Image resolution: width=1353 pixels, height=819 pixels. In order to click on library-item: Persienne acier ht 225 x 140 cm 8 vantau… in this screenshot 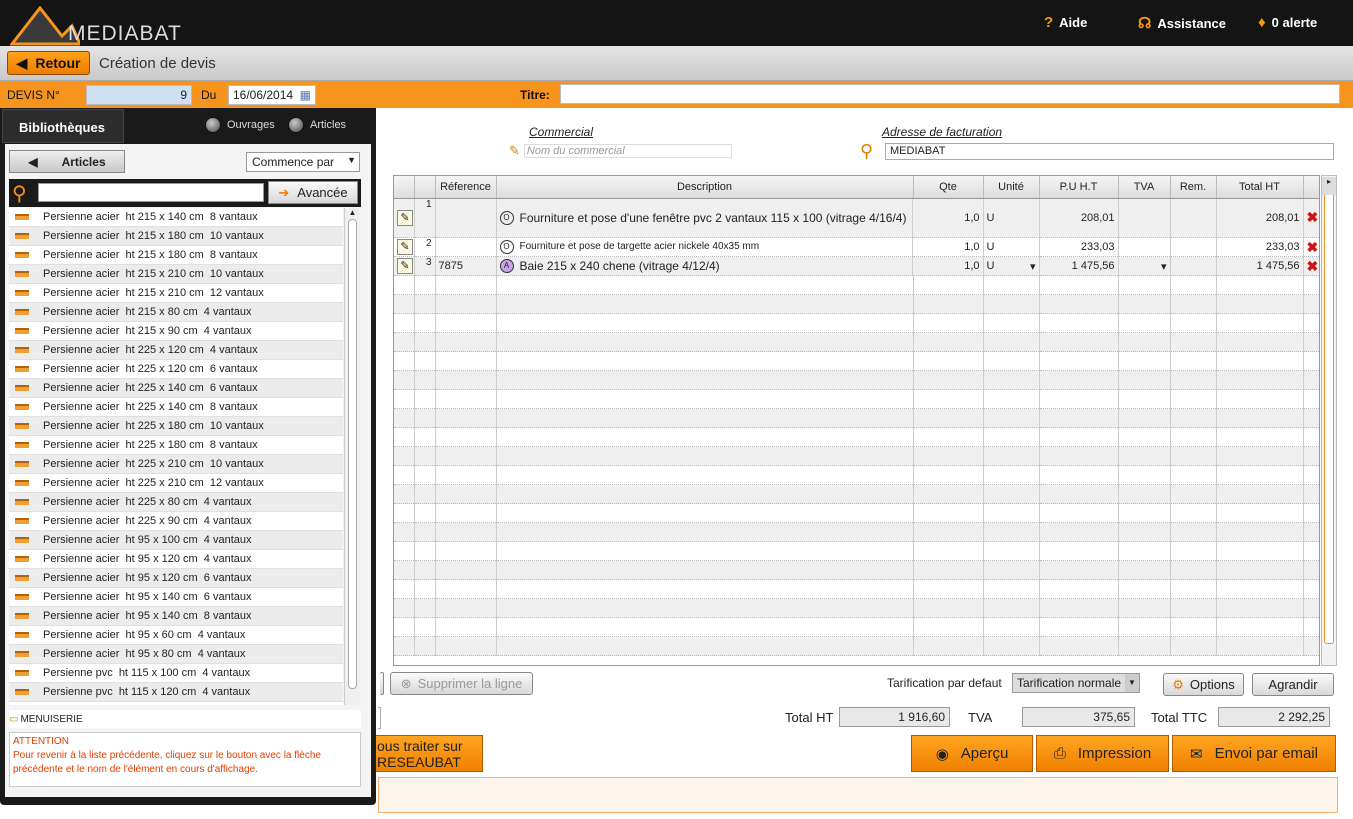, I will do `click(176, 407)`.